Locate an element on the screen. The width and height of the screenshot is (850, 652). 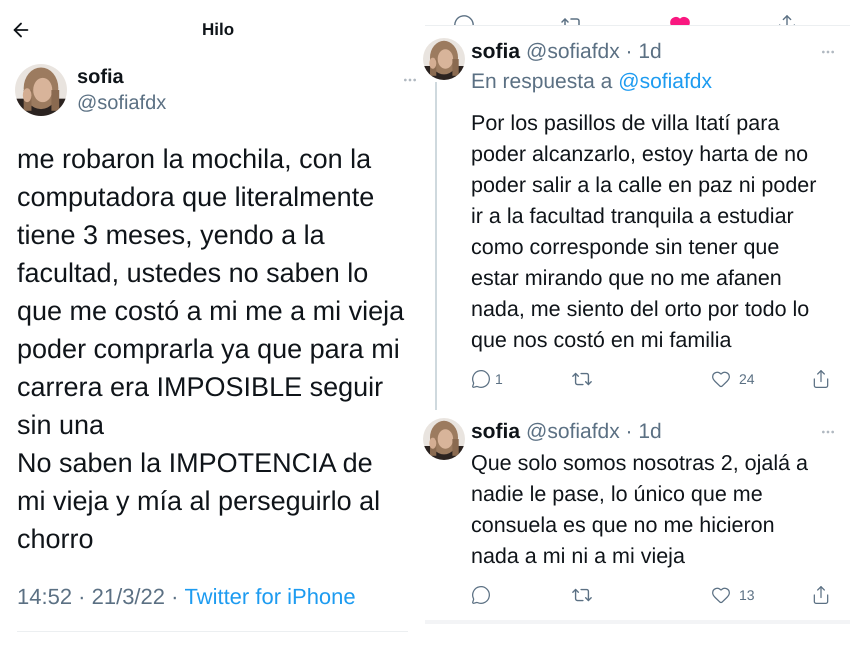
source-link: Twitter for iPhone is located at coordinates (270, 596).